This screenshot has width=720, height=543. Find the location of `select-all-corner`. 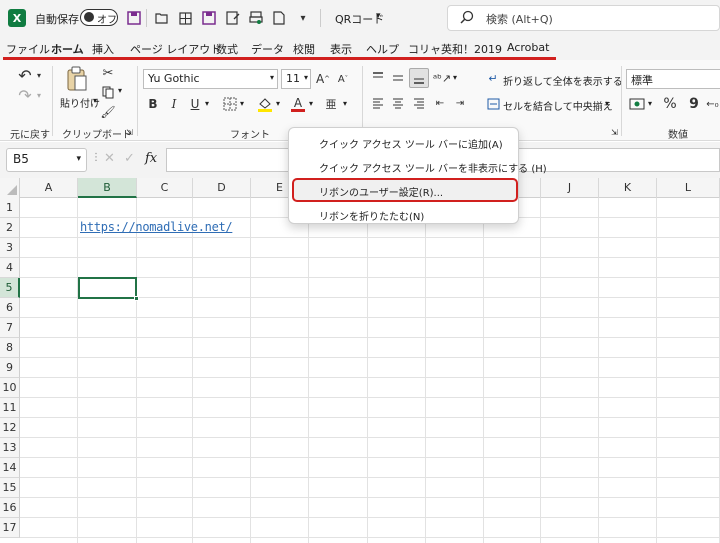

select-all-corner is located at coordinates (10, 188).